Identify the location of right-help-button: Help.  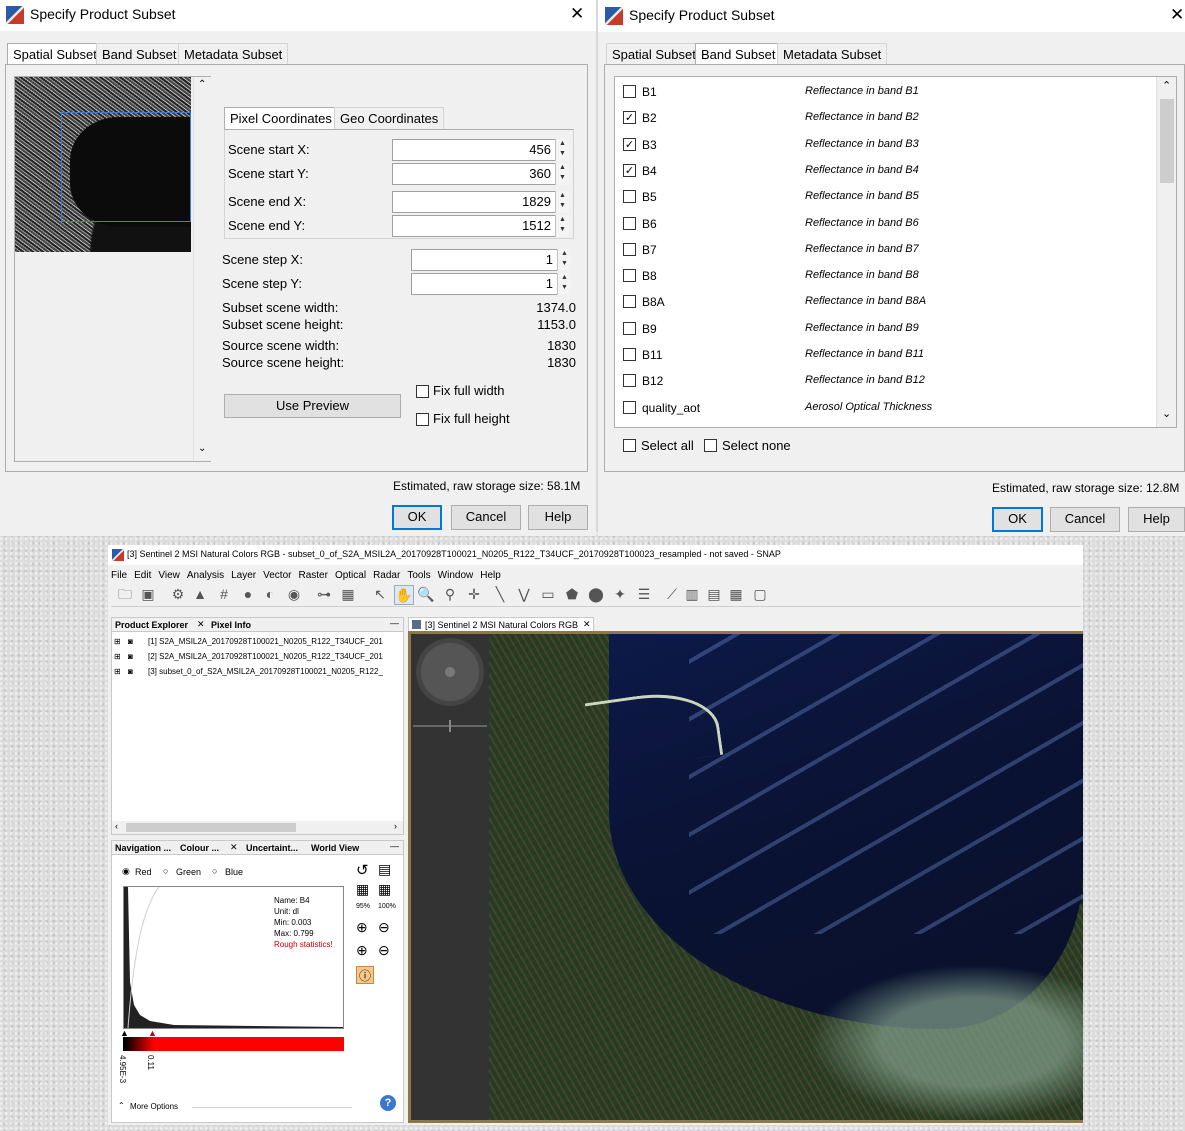
(1156, 519).